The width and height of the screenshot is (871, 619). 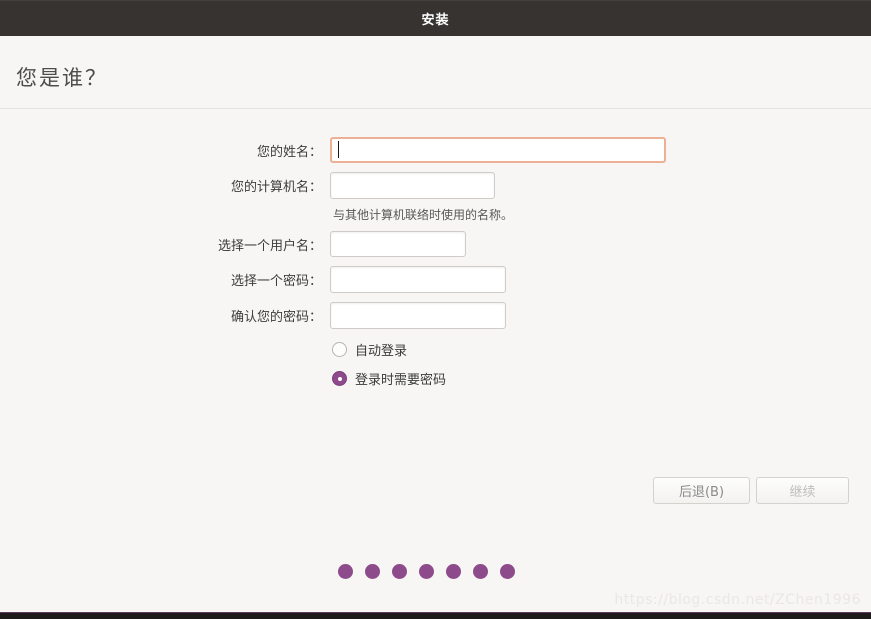 I want to click on password-input, so click(x=418, y=279).